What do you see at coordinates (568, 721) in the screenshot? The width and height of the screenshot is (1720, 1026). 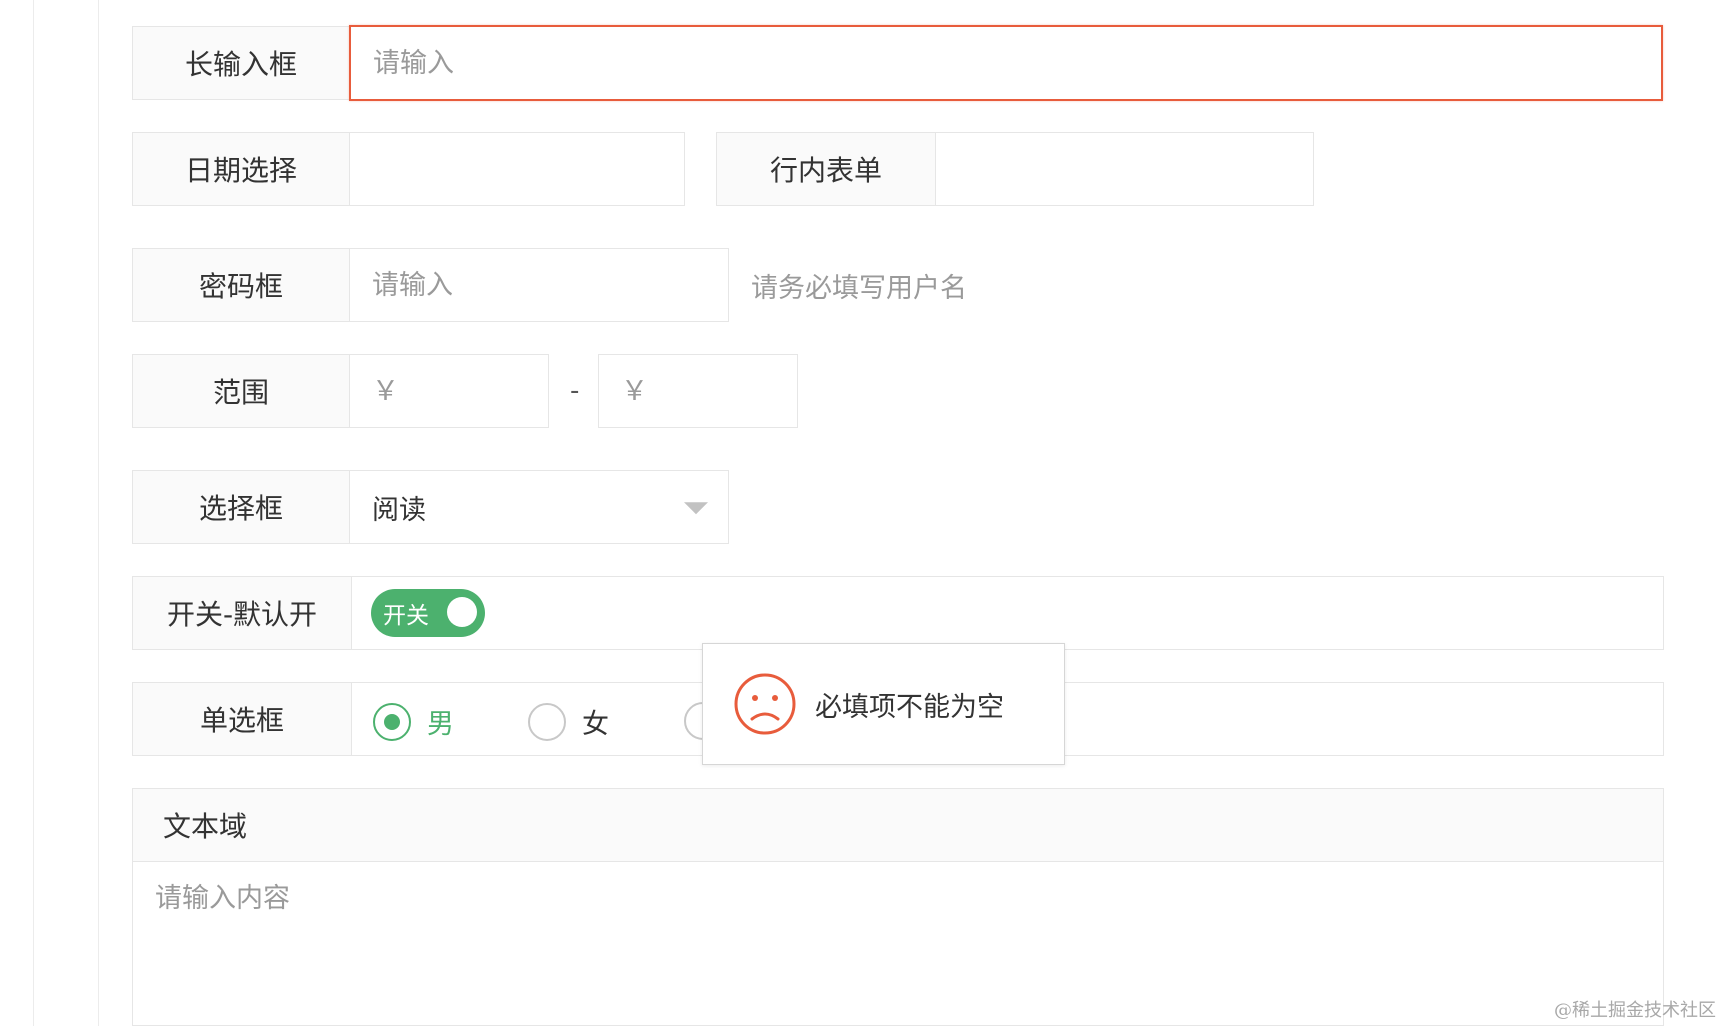 I see `radio-option-female: 女` at bounding box center [568, 721].